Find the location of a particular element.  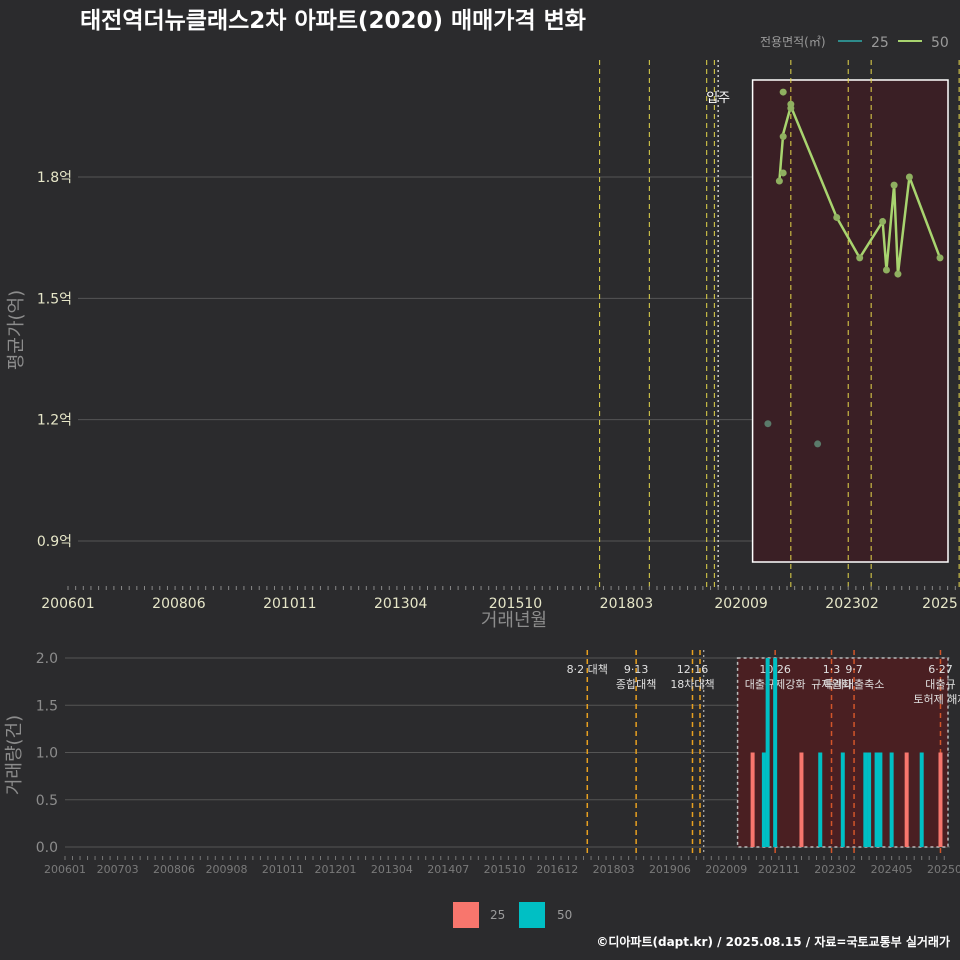

x2-tick-label: 201803 is located at coordinates (614, 869).